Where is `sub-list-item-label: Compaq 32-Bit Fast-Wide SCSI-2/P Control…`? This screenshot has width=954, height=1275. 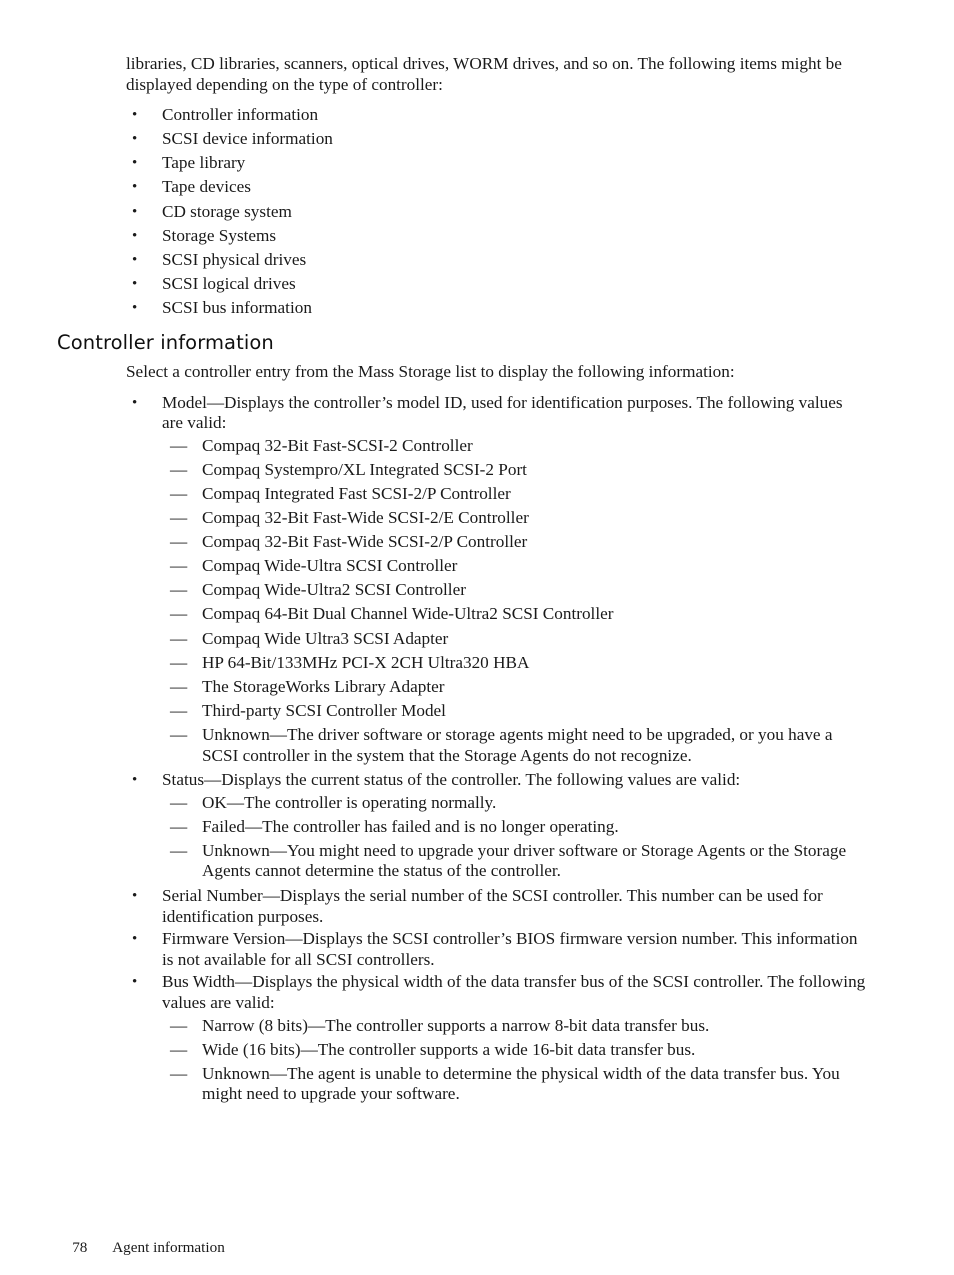
sub-list-item-label: Compaq 32-Bit Fast-Wide SCSI-2/P Control… is located at coordinates (365, 542).